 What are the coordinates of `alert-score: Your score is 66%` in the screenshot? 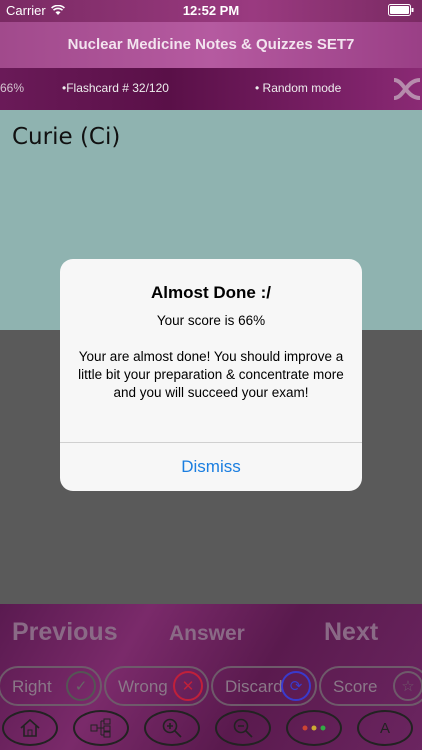 It's located at (211, 320).